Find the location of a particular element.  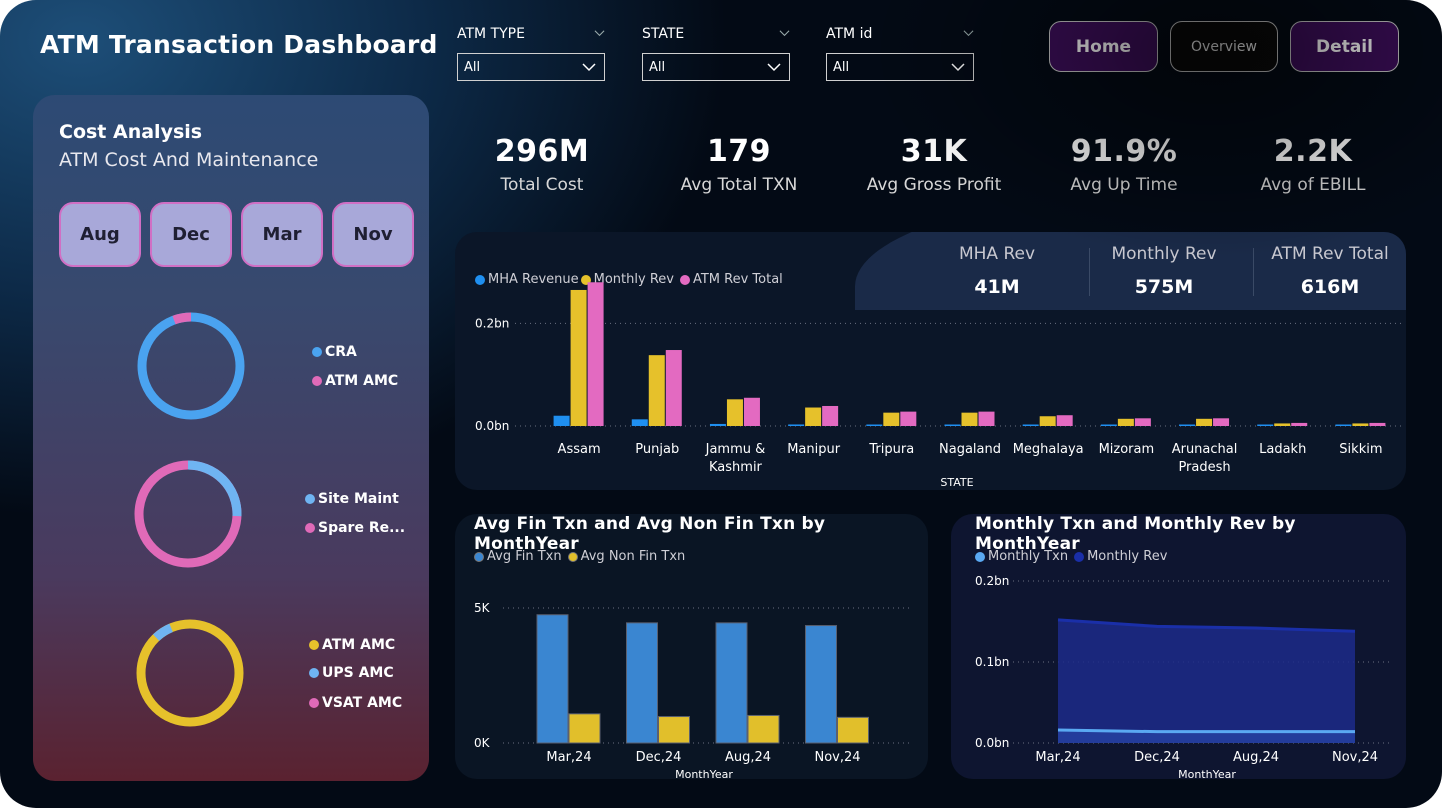

donut-chart-cra-amc is located at coordinates (191, 366).